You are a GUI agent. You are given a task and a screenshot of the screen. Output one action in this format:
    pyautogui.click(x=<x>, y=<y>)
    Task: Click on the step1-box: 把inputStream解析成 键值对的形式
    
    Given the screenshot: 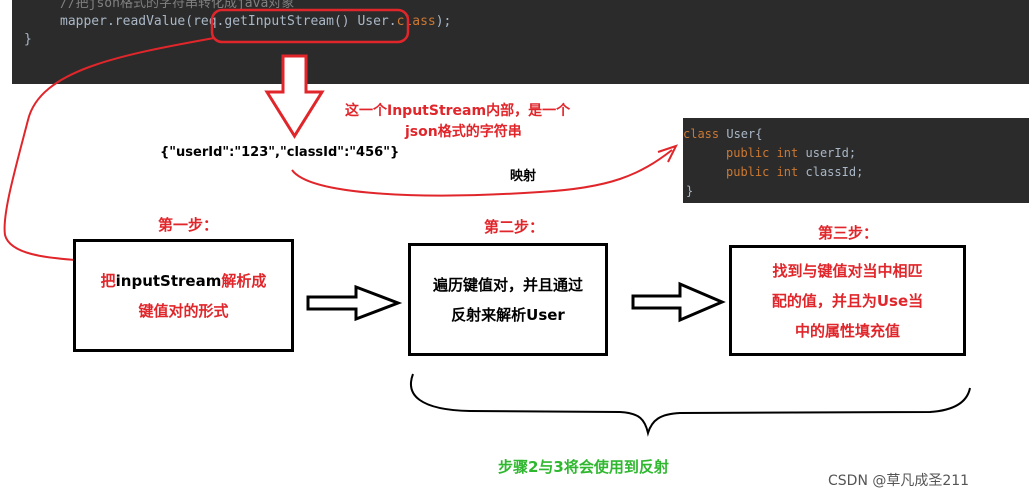 What is the action you would take?
    pyautogui.click(x=183, y=295)
    